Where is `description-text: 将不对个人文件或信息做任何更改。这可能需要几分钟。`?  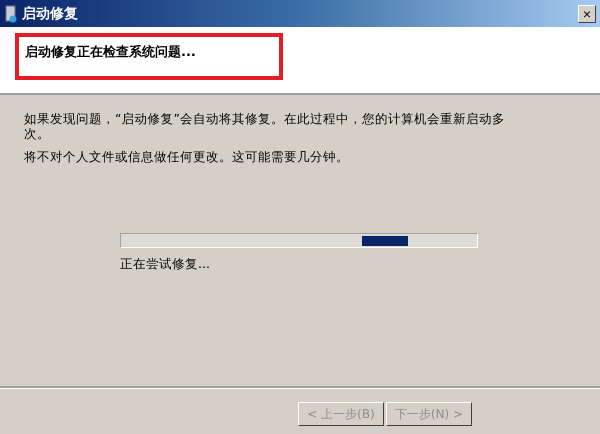 description-text: 将不对个人文件或信息做任何更改。这可能需要几分钟。 is located at coordinates (187, 156).